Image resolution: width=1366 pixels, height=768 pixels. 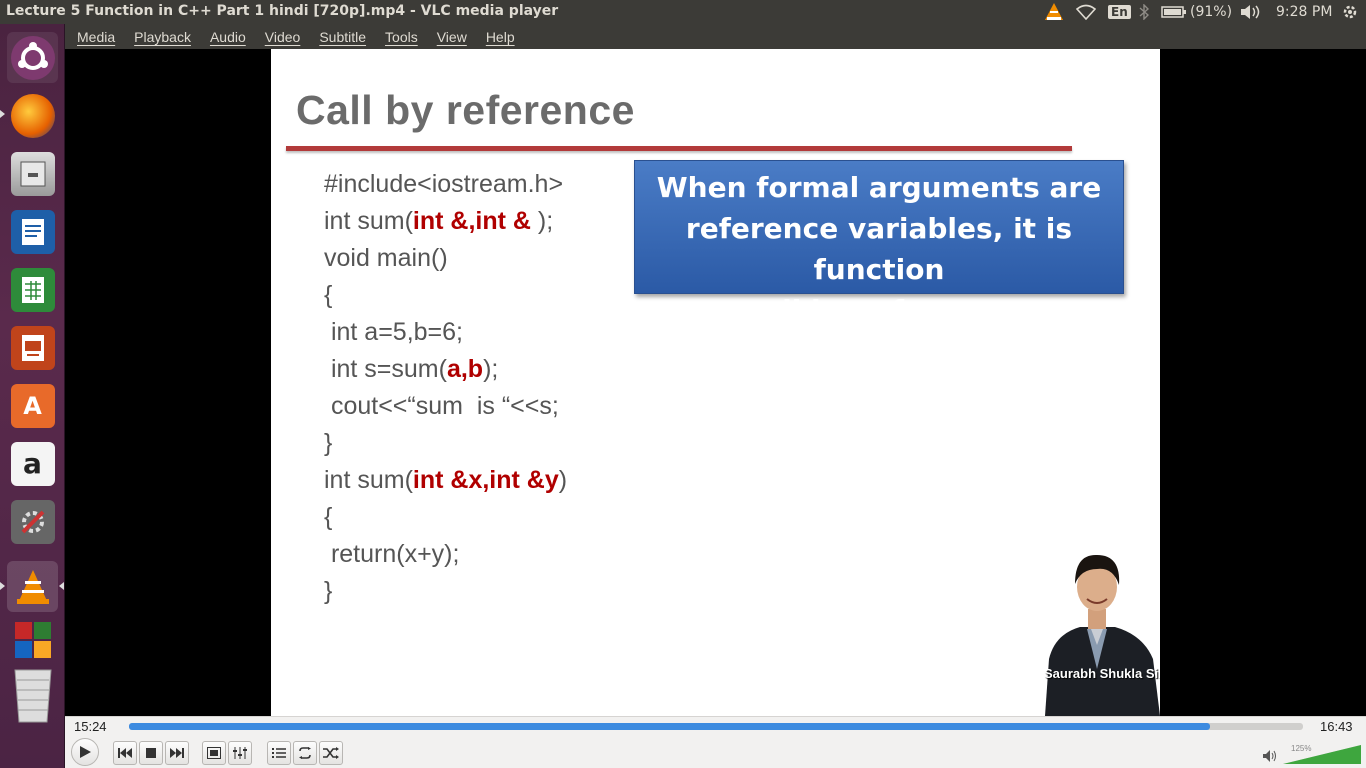 I want to click on software-center-launcher: A, so click(x=32, y=405).